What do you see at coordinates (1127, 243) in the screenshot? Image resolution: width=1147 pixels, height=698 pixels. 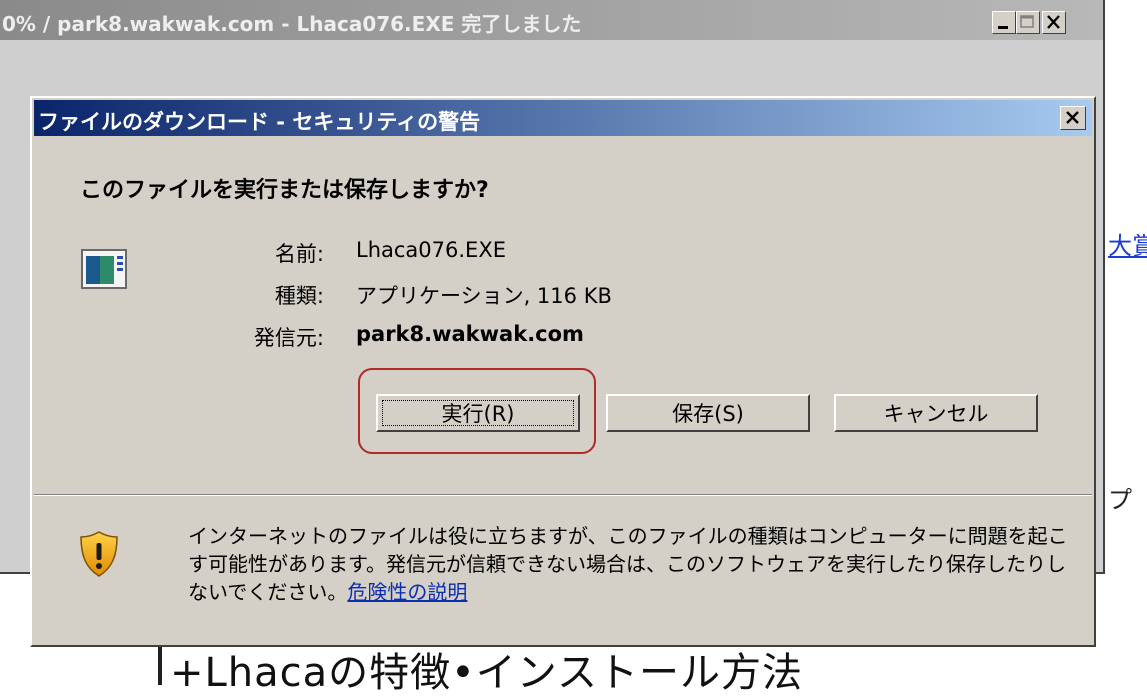 I see `background-page-link: 大賞` at bounding box center [1127, 243].